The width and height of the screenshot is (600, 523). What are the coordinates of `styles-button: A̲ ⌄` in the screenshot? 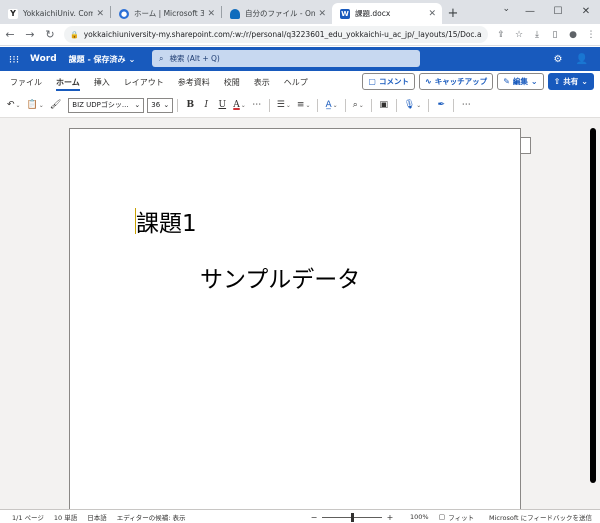 It's located at (331, 105).